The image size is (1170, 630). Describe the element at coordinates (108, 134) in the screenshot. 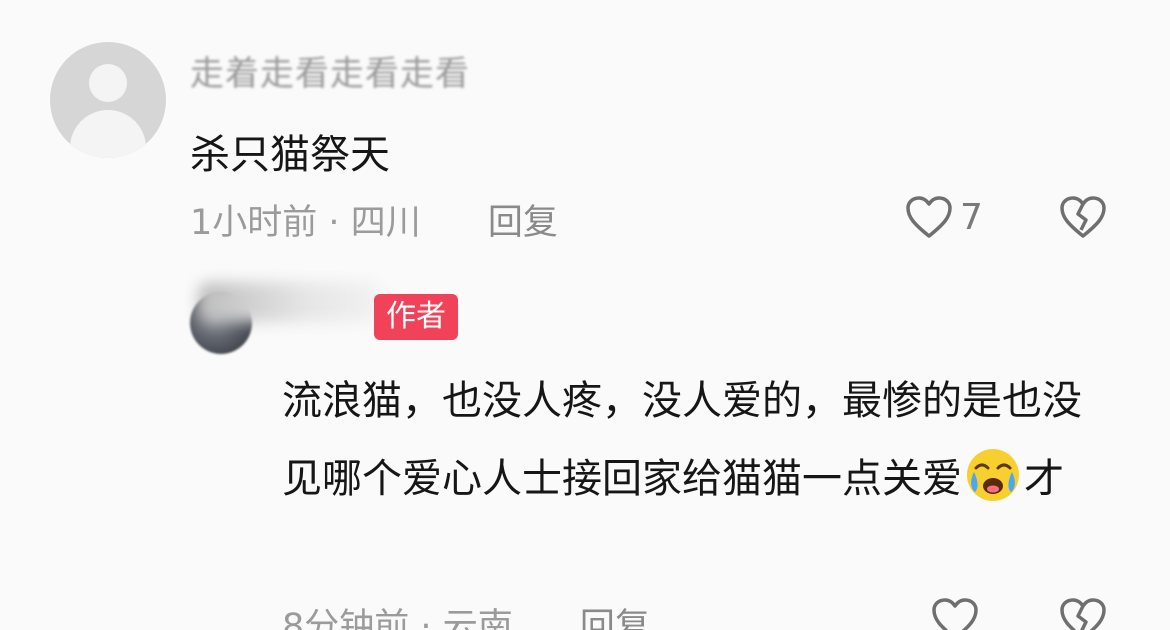

I see `avatar-body-shape` at that location.